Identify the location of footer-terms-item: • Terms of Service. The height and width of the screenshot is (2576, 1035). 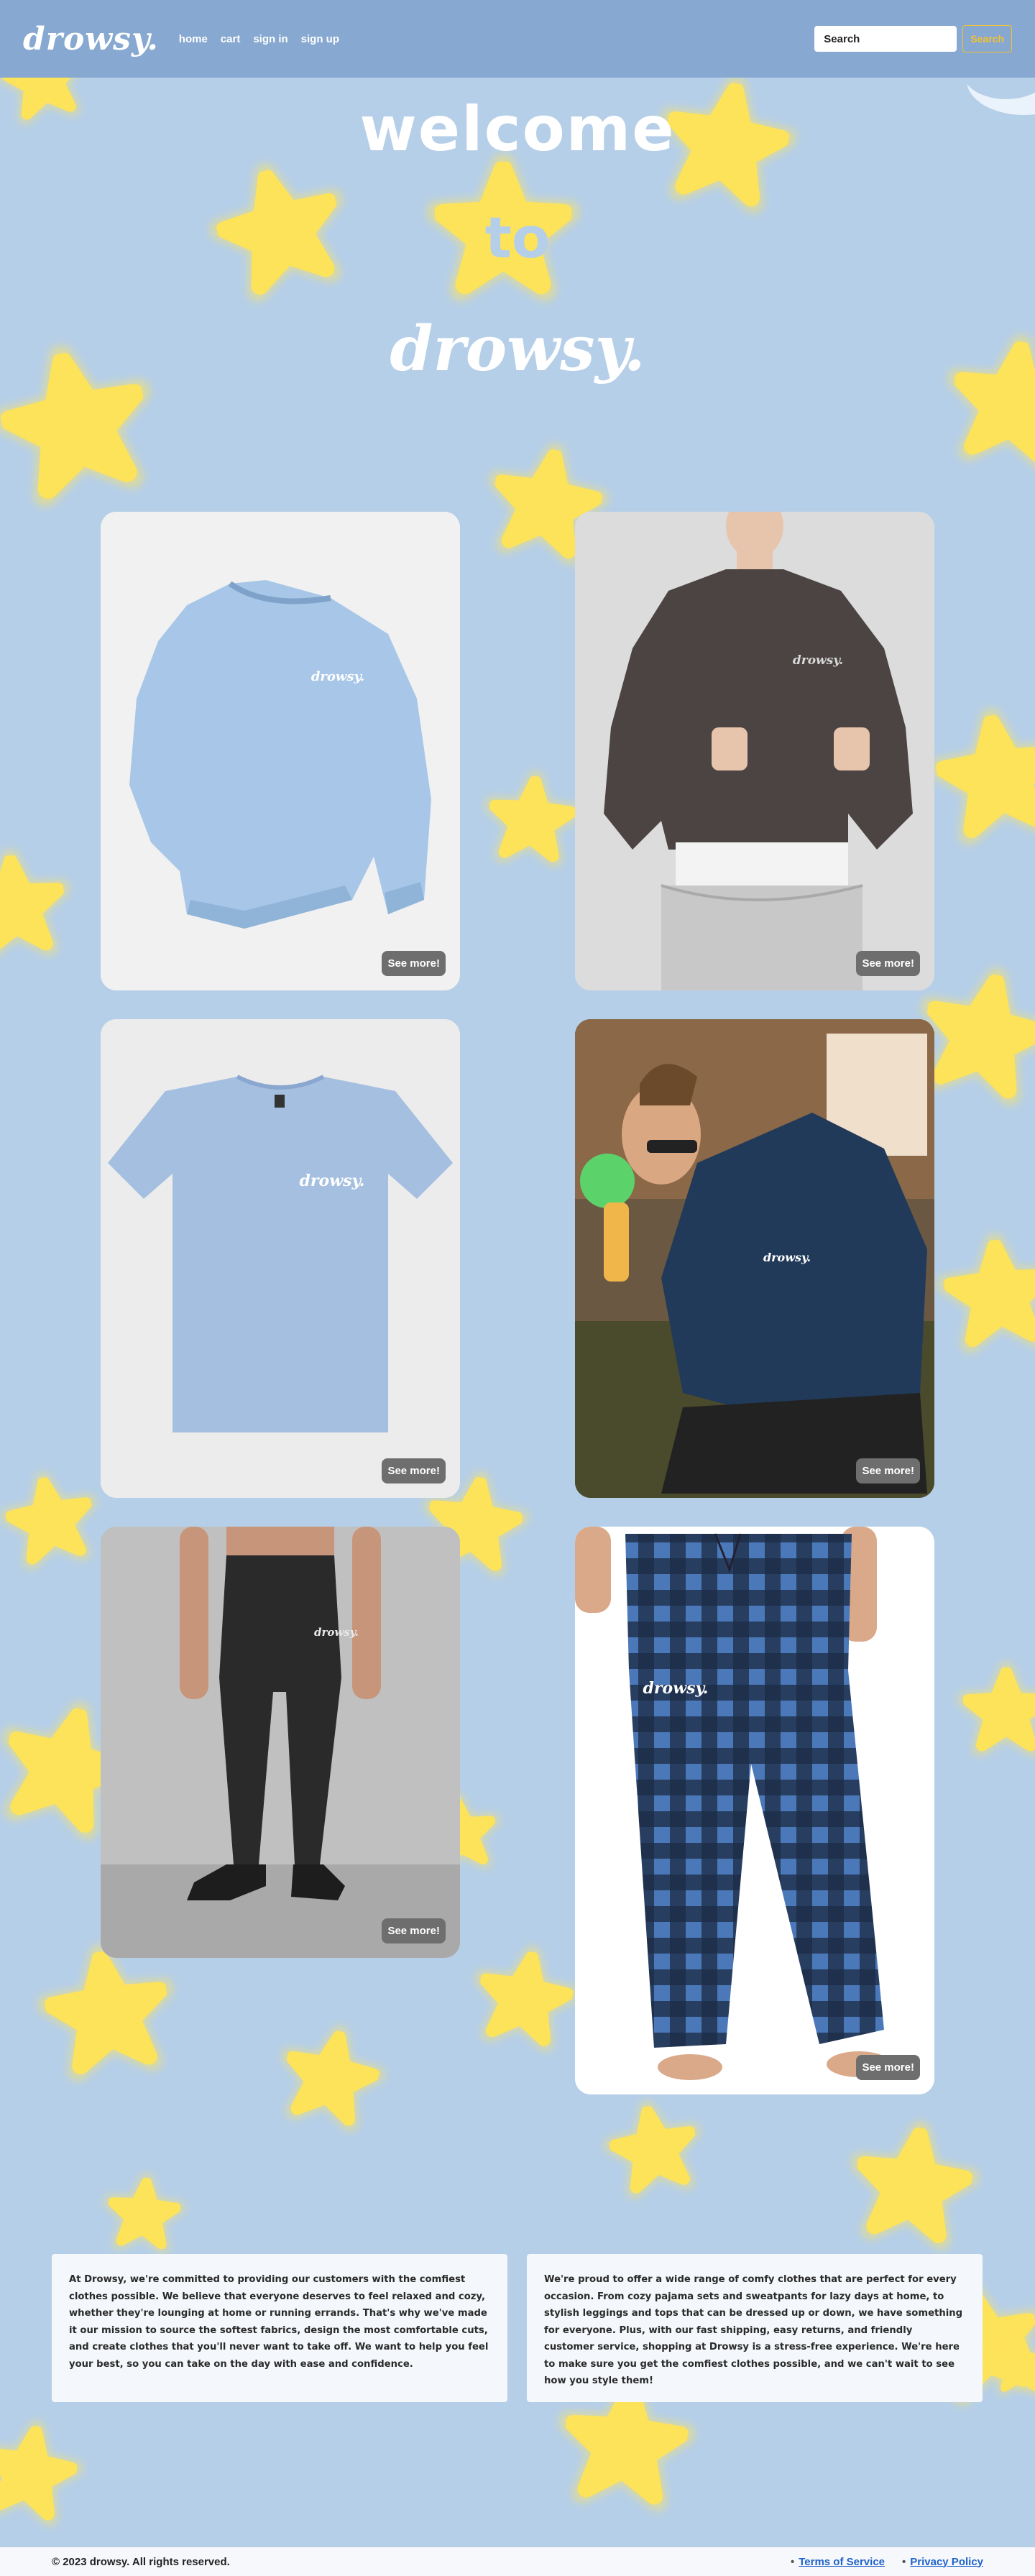
(837, 2561).